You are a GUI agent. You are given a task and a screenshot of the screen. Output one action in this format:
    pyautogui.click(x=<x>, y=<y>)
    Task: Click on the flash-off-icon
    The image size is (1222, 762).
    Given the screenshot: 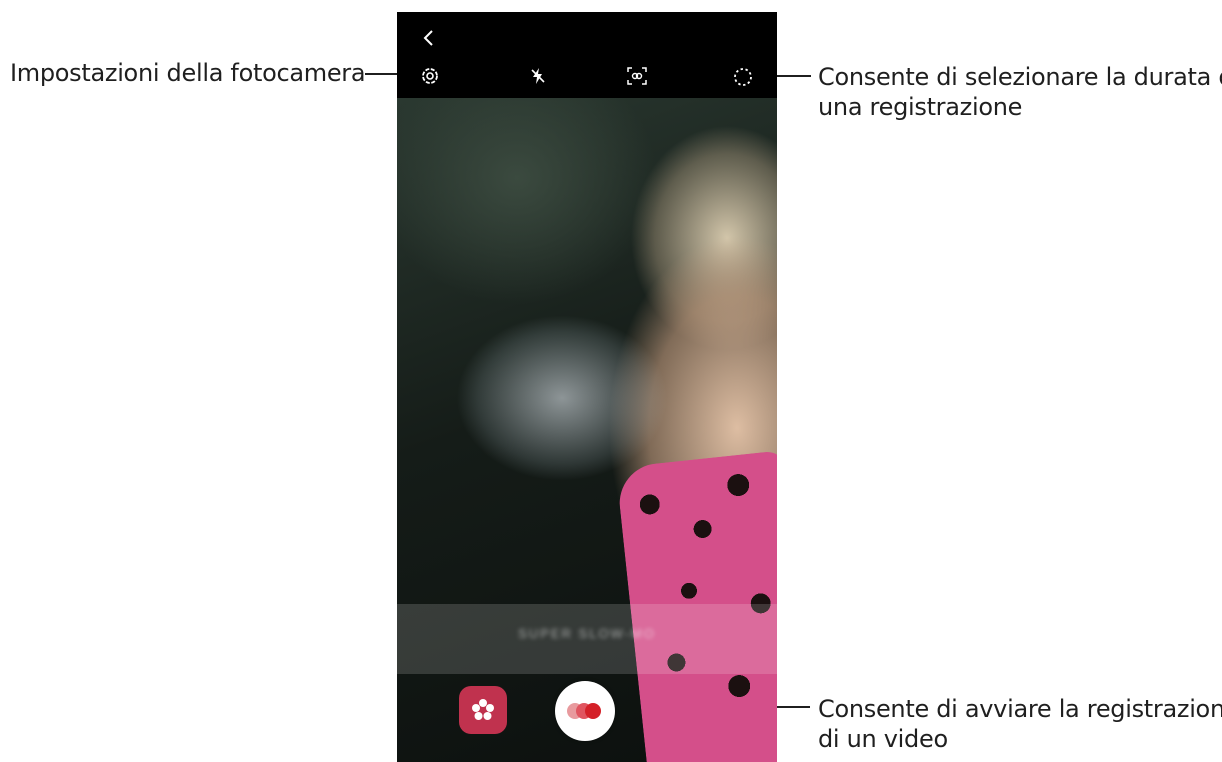 What is the action you would take?
    pyautogui.click(x=538, y=76)
    